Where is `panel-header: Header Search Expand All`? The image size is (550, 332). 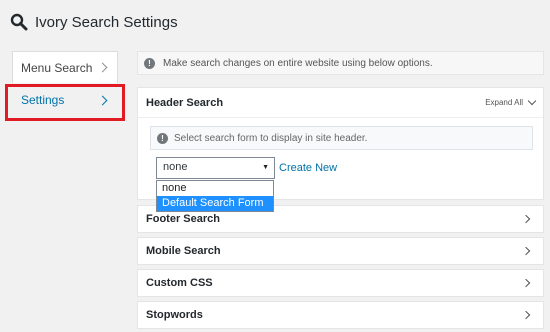
panel-header: Header Search Expand All is located at coordinates (340, 103).